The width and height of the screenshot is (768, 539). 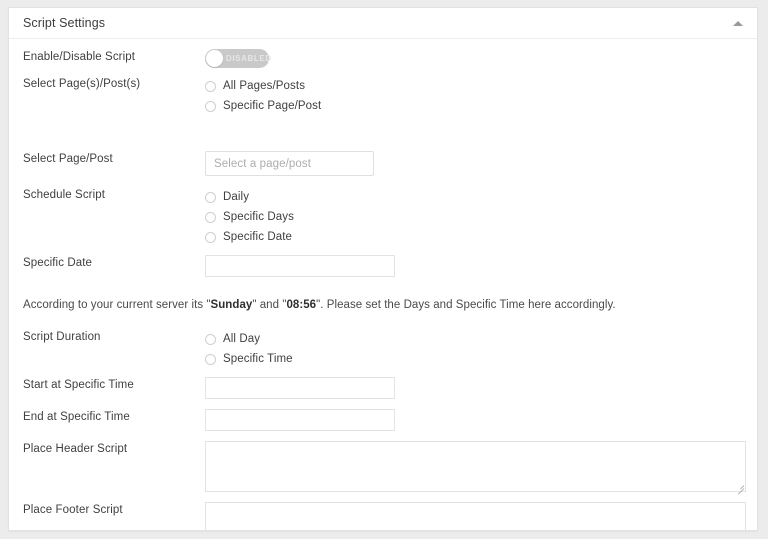 I want to click on radio-label-specific-time: Specific Time, so click(x=258, y=359).